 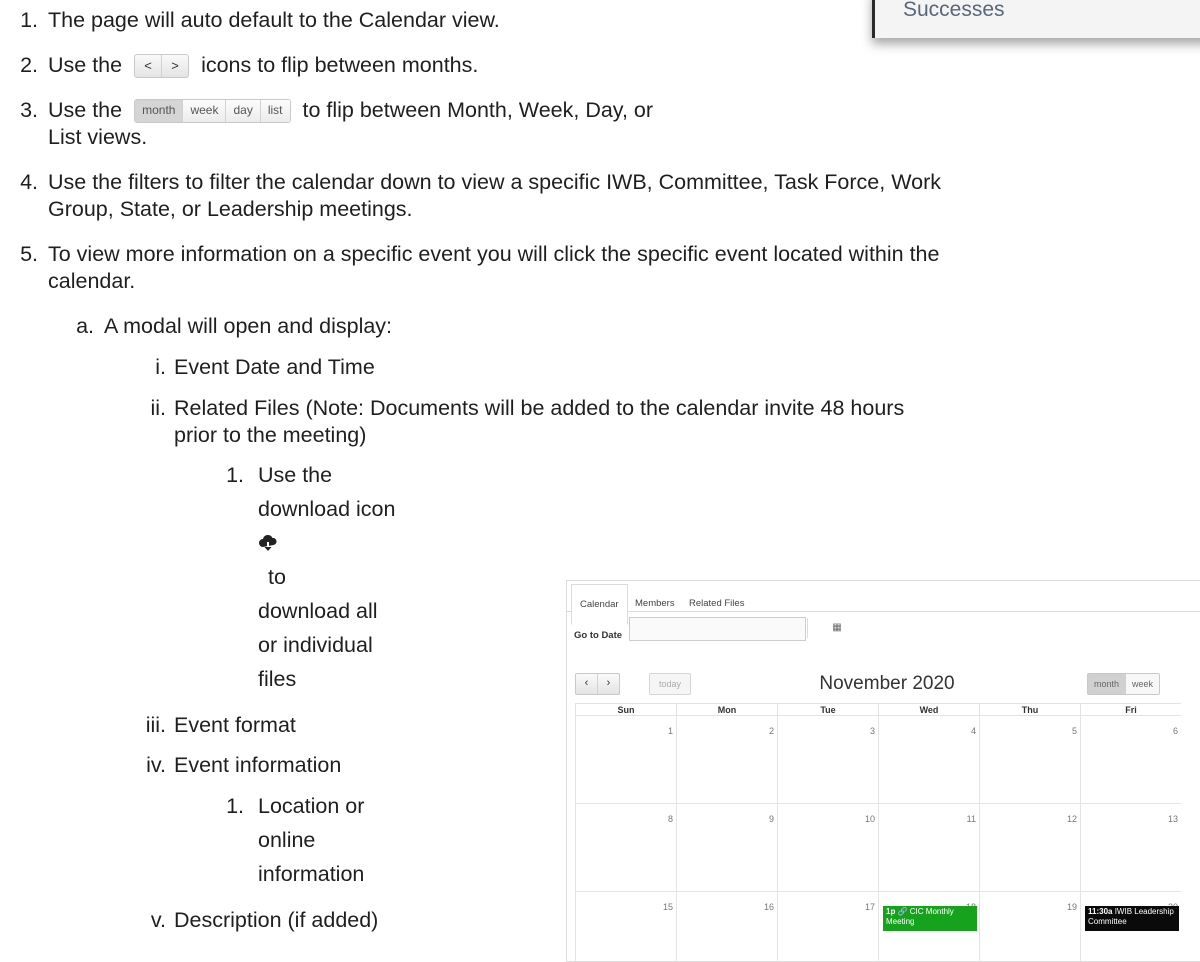 What do you see at coordinates (1029, 848) in the screenshot?
I see `day-cell: 12` at bounding box center [1029, 848].